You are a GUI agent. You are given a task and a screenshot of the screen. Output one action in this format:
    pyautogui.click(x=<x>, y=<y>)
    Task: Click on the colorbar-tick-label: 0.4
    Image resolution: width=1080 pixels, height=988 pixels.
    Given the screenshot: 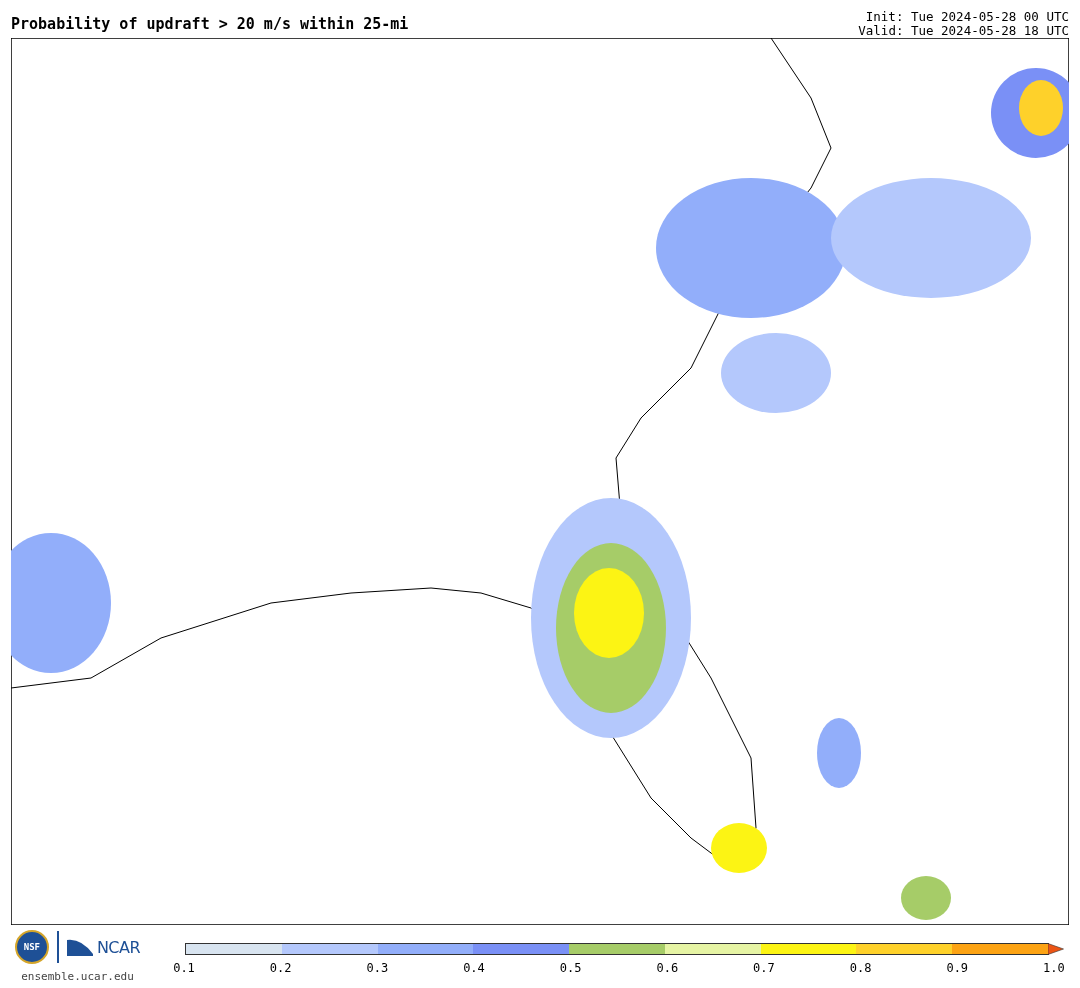 What is the action you would take?
    pyautogui.click(x=474, y=968)
    